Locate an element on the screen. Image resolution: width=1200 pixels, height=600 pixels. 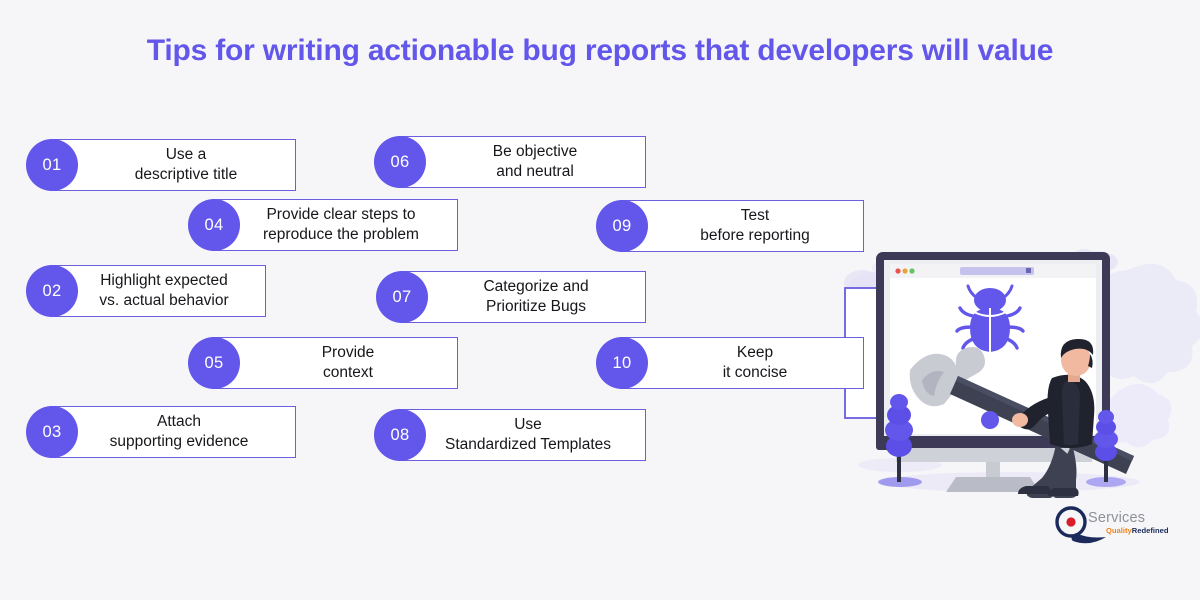
tip-line1: Use a is located at coordinates (186, 155).